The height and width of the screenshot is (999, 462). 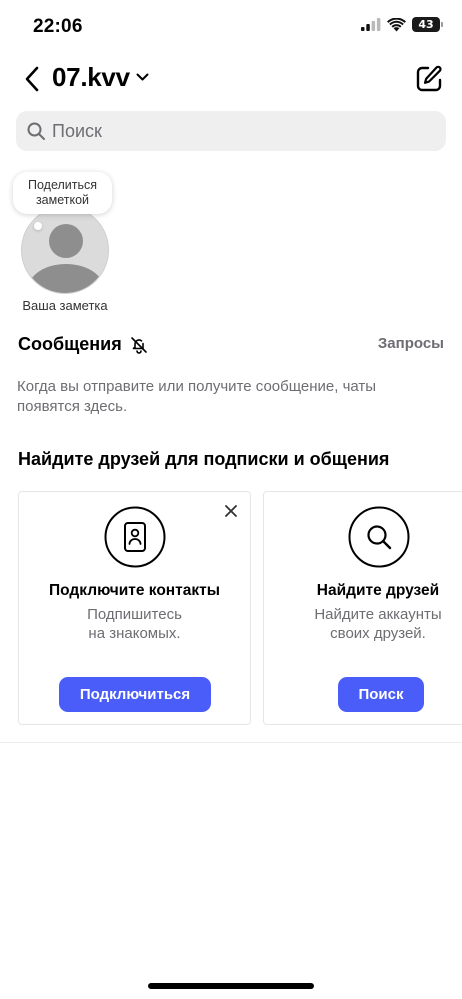 What do you see at coordinates (91, 77) in the screenshot?
I see `username: 07.kvv` at bounding box center [91, 77].